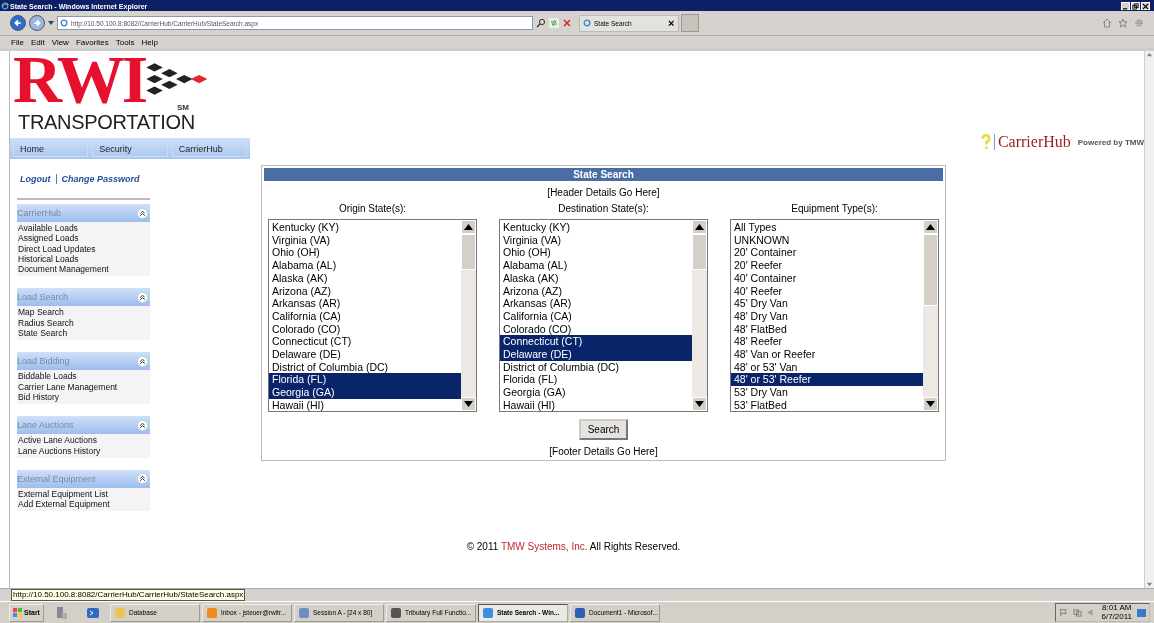 This screenshot has height=623, width=1154. Describe the element at coordinates (84, 269) in the screenshot. I see `sidebar-link: Document Management` at that location.